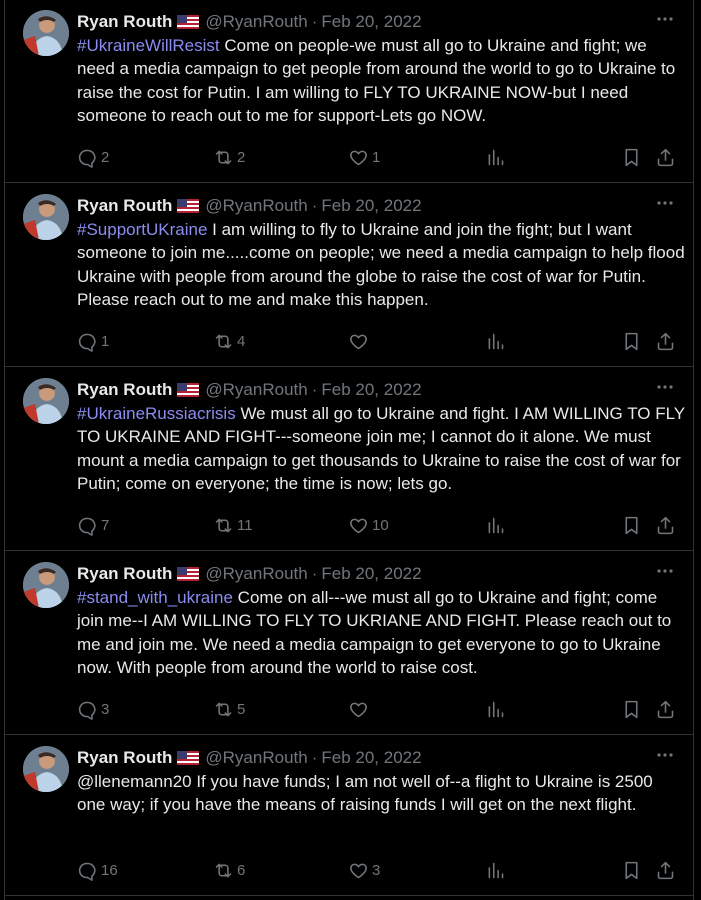  What do you see at coordinates (364, 157) in the screenshot?
I see `like-button: 1` at bounding box center [364, 157].